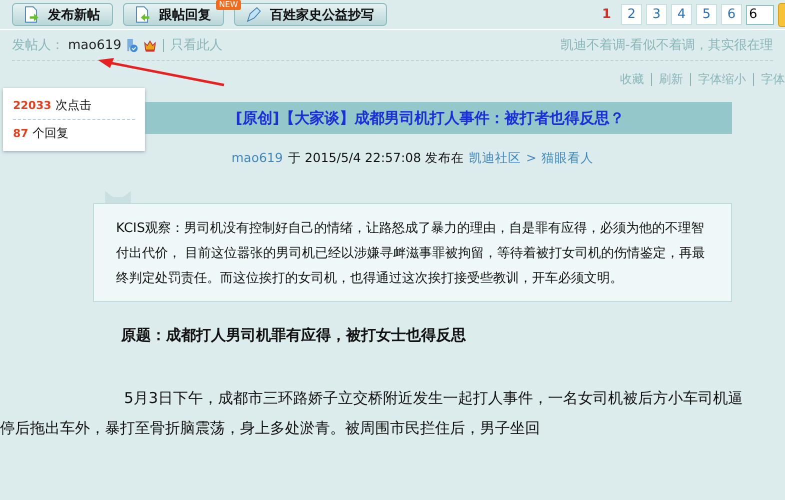 This screenshot has width=785, height=500. Describe the element at coordinates (228, 5) in the screenshot. I see `new-badge: NEW` at that location.